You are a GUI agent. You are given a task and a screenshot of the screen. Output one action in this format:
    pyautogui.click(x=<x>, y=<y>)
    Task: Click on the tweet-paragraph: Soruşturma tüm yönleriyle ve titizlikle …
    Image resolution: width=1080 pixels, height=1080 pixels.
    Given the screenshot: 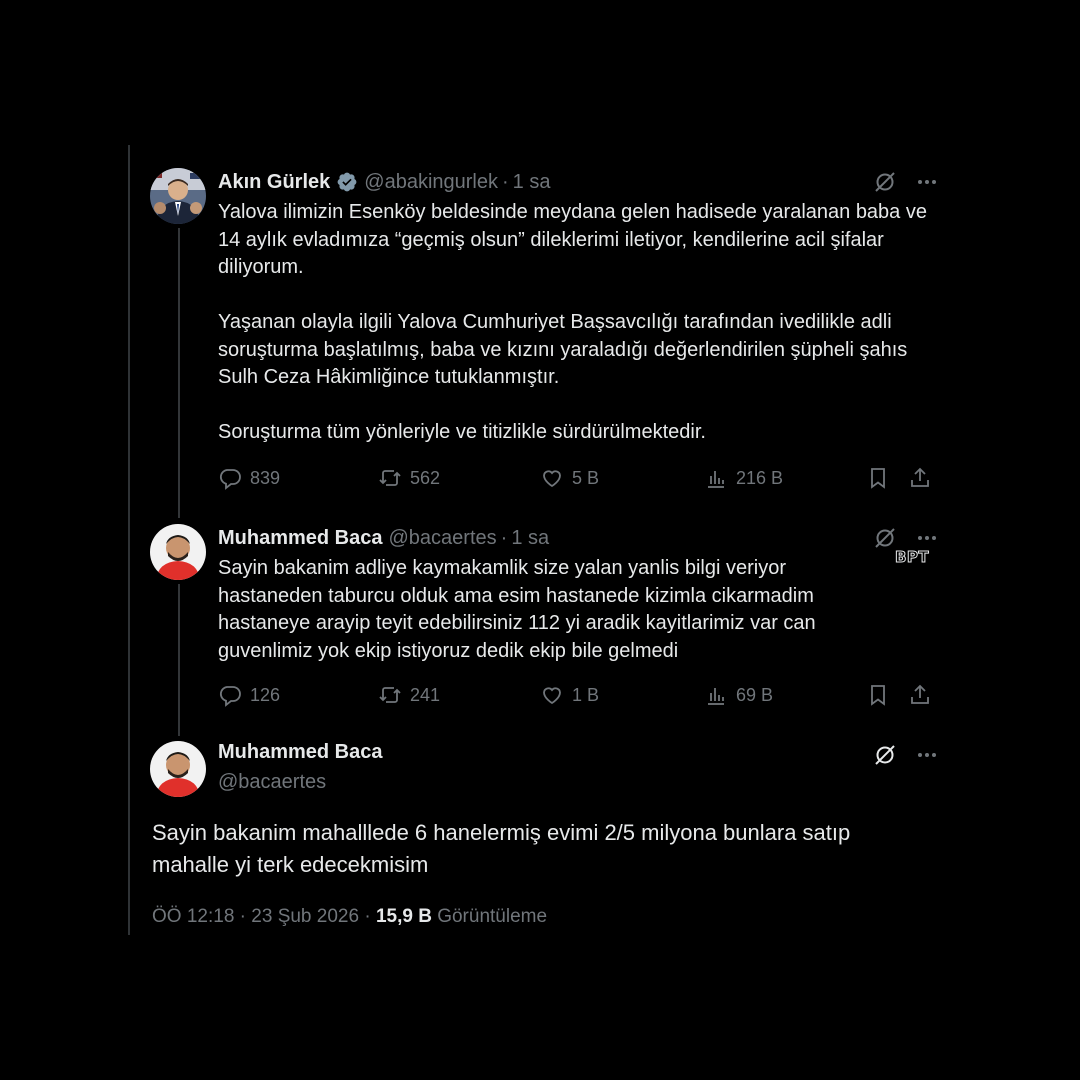 What is the action you would take?
    pyautogui.click(x=462, y=432)
    